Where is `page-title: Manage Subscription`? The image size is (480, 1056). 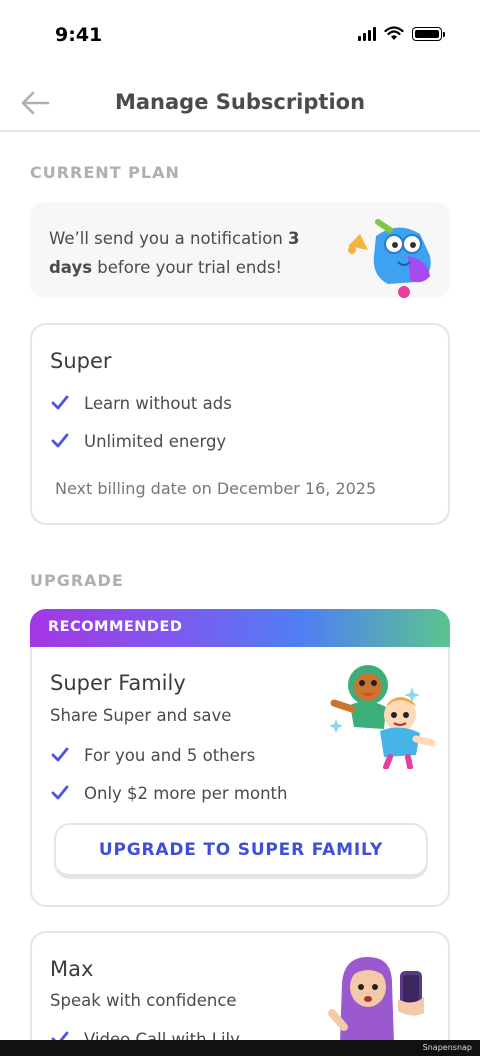 page-title: Manage Subscription is located at coordinates (240, 102).